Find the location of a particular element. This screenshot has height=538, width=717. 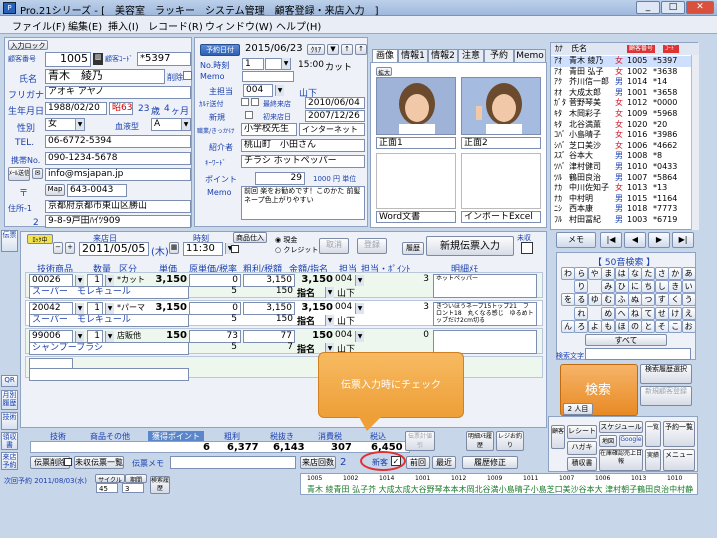

menu-tool-button: メニュー is located at coordinates (679, 460).